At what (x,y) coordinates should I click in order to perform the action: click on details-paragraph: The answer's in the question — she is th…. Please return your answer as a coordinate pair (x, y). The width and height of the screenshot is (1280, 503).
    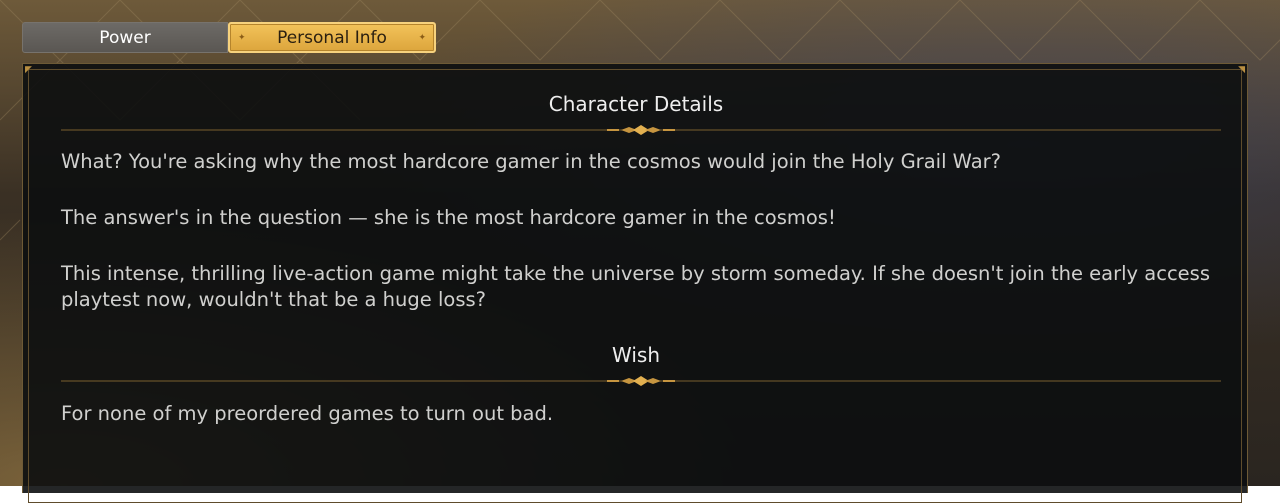
    Looking at the image, I should click on (448, 217).